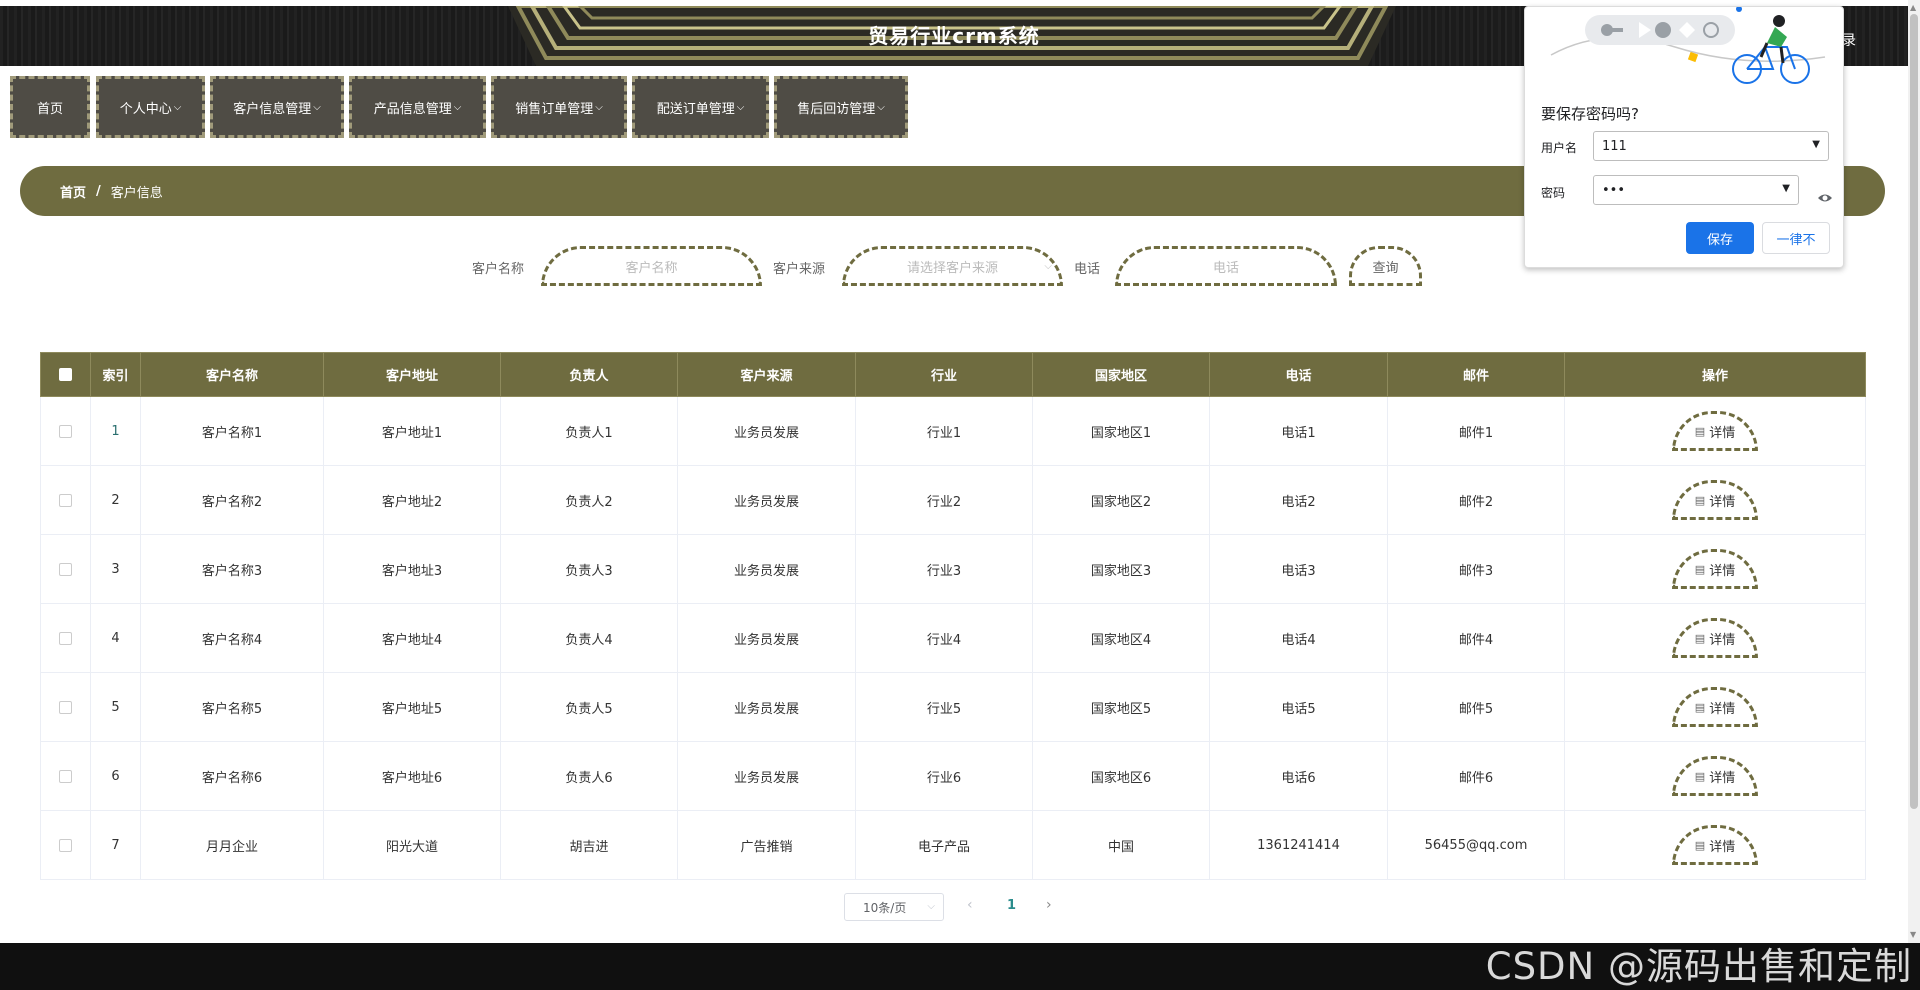 This screenshot has height=990, width=1920. Describe the element at coordinates (73, 191) in the screenshot. I see `breadcrumb-home: 首页` at that location.